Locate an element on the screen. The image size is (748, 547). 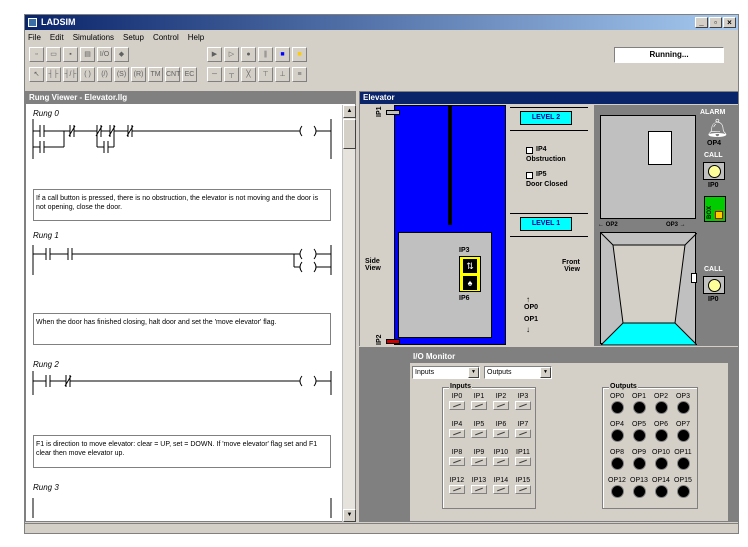
door-sensor-icon is located at coordinates (694, 278).